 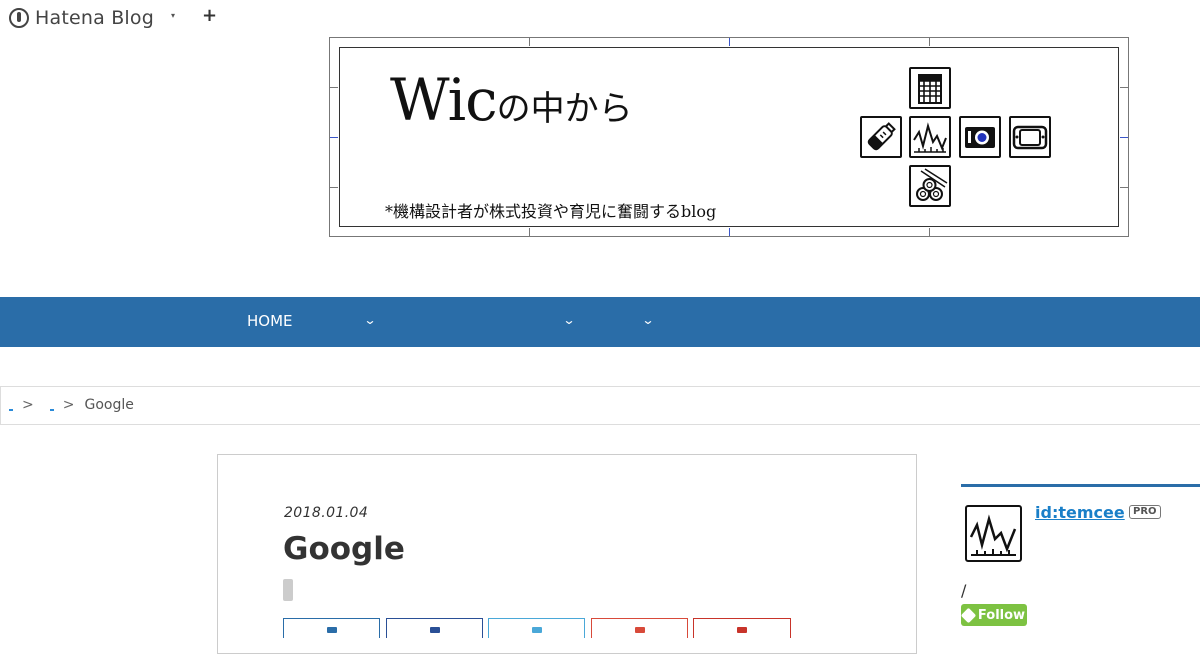 What do you see at coordinates (1030, 137) in the screenshot?
I see `game-console-icon` at bounding box center [1030, 137].